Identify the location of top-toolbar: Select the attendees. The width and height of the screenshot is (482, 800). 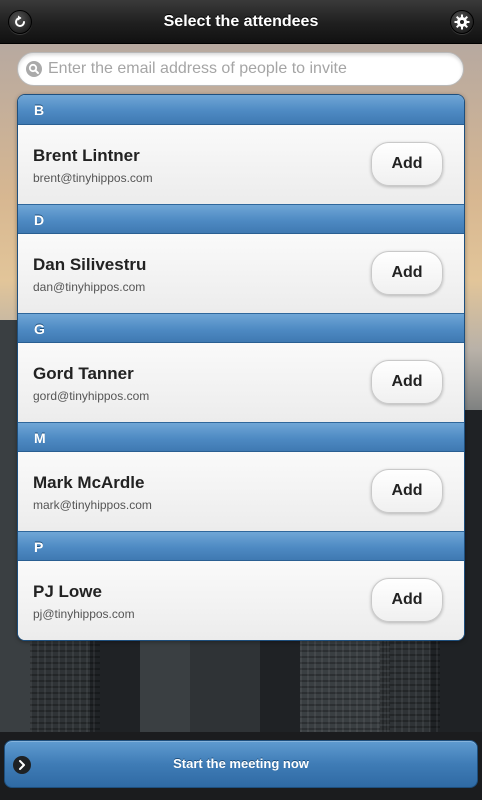
(241, 22).